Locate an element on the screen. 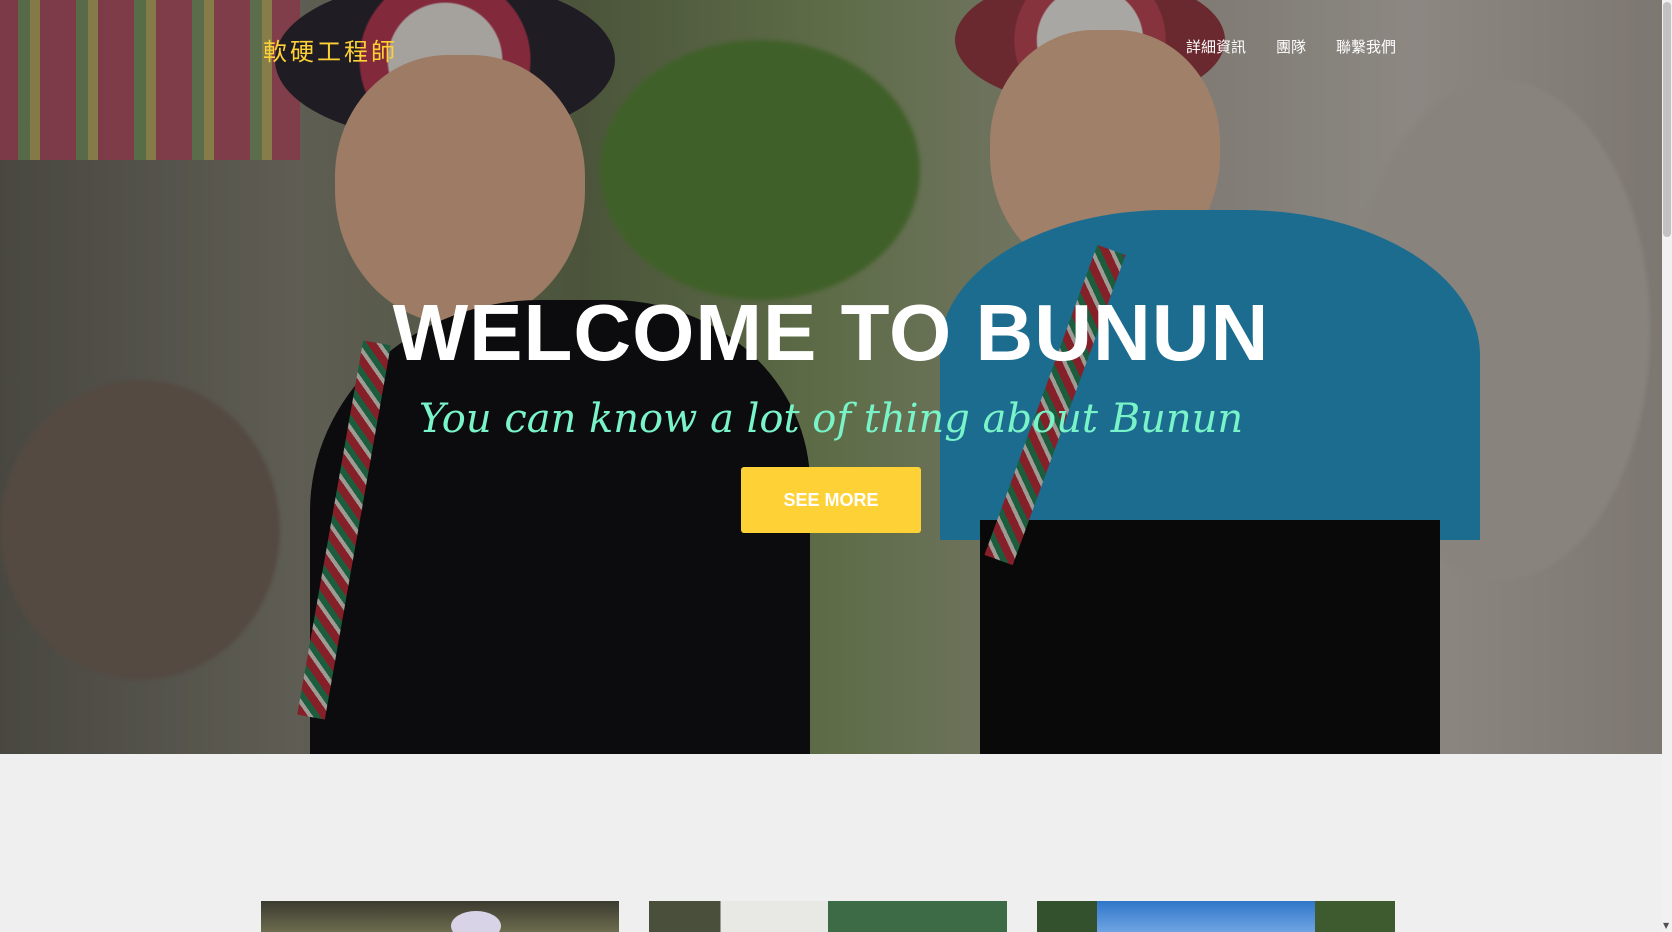  hero-subtitle: You can know a lot of thing about Bunun is located at coordinates (831, 419).